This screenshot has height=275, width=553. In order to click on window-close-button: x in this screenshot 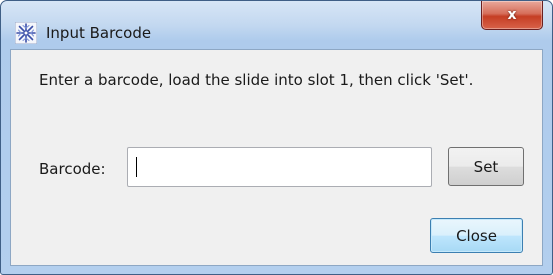, I will do `click(512, 15)`.